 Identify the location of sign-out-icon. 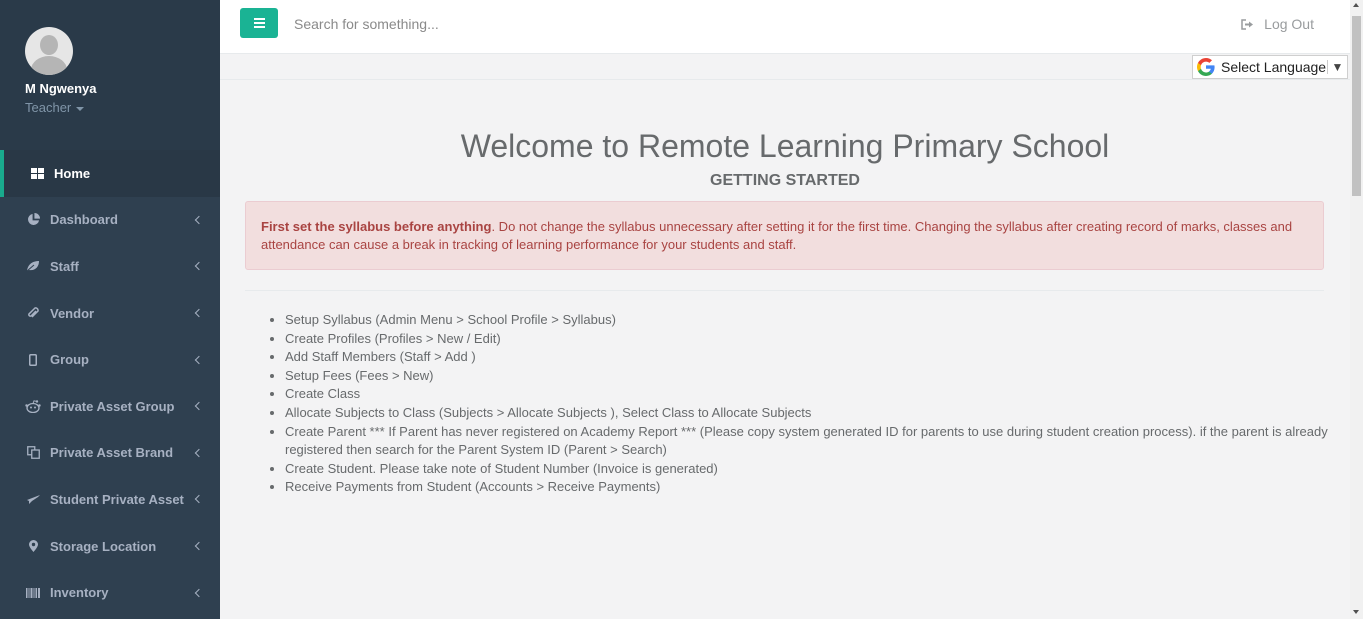
(1247, 24).